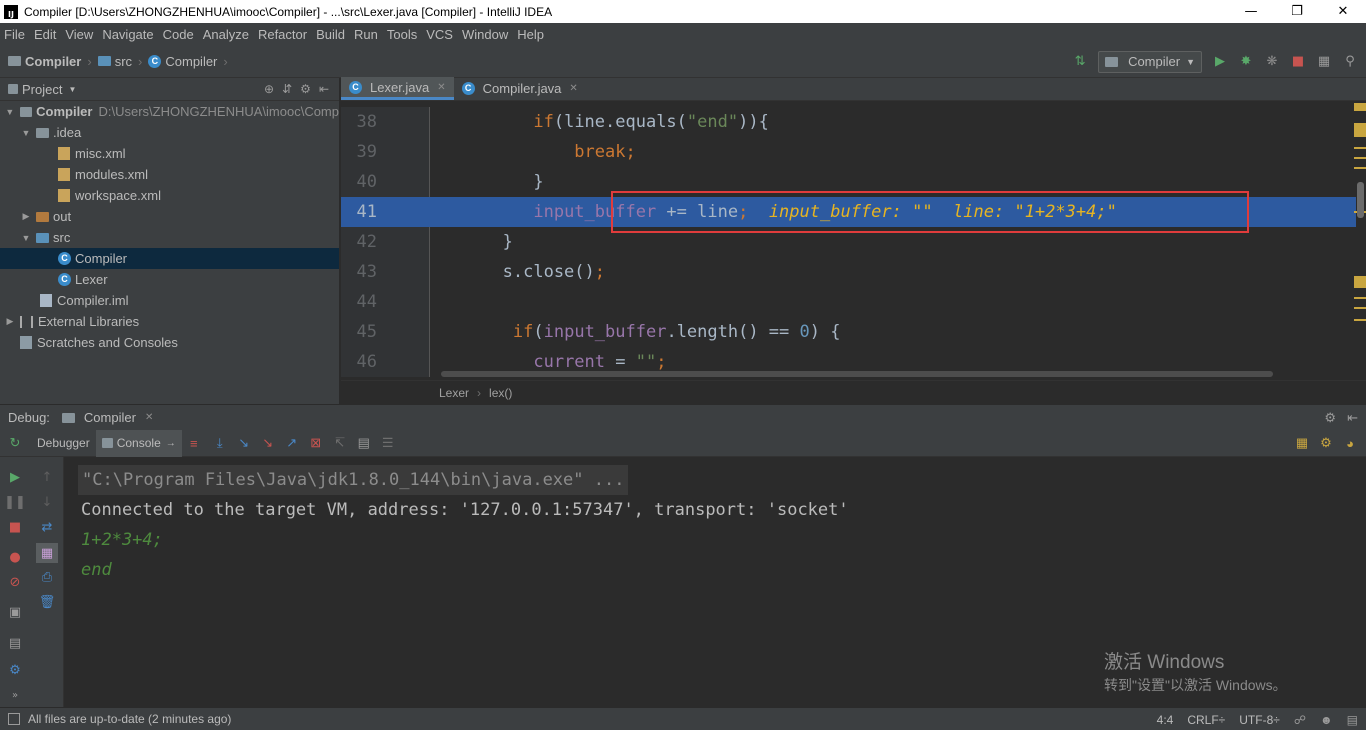 The image size is (1366, 730). What do you see at coordinates (848, 302) in the screenshot?
I see `code-line: 44` at bounding box center [848, 302].